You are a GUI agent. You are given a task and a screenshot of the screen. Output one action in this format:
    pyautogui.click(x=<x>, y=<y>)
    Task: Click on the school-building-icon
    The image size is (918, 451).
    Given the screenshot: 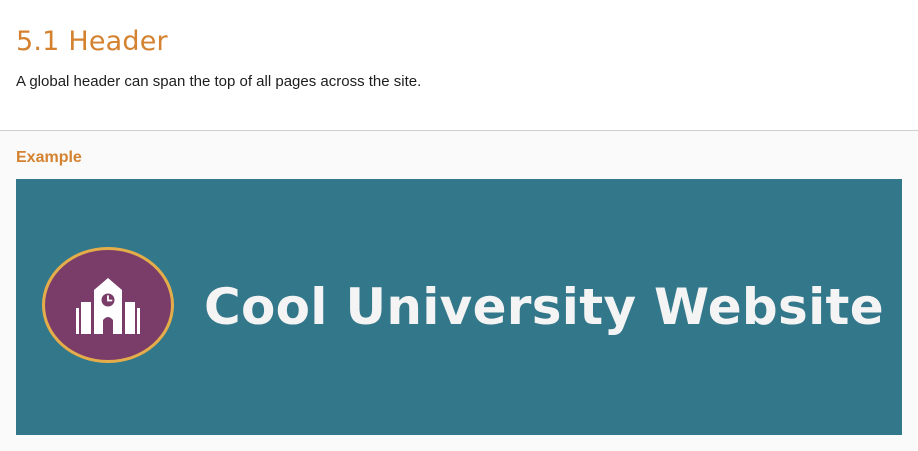 What is the action you would take?
    pyautogui.click(x=108, y=306)
    